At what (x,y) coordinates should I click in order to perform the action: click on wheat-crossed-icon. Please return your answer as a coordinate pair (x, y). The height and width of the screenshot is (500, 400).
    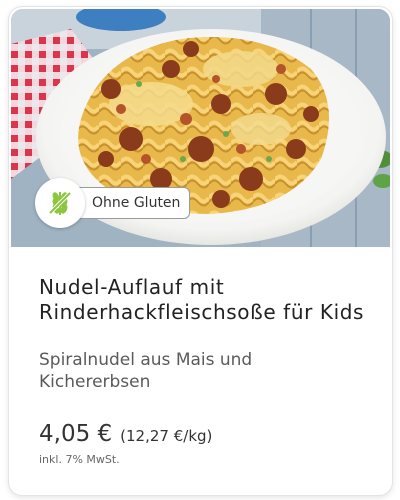
    Looking at the image, I should click on (60, 202).